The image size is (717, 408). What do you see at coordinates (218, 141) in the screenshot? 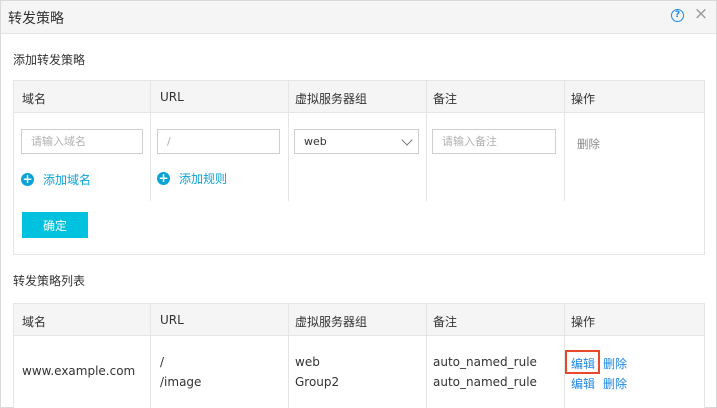
I see `url-input` at bounding box center [218, 141].